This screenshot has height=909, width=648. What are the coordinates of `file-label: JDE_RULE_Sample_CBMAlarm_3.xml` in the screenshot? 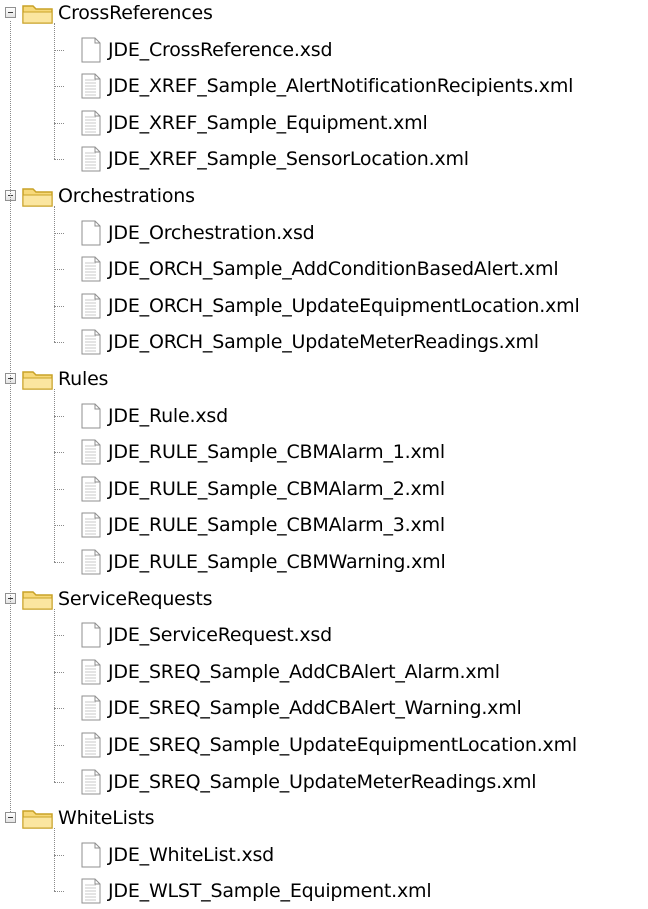 It's located at (276, 525).